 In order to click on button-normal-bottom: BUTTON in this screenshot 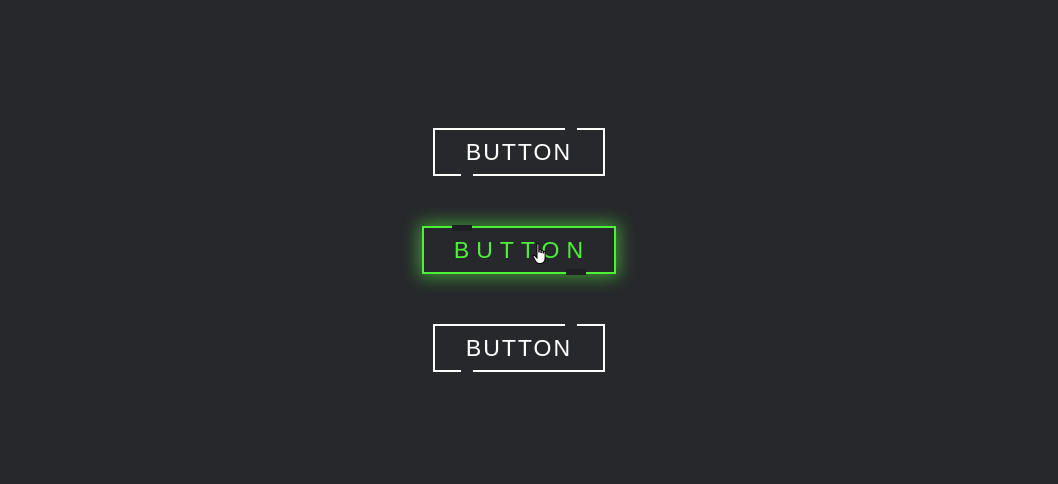, I will do `click(519, 348)`.